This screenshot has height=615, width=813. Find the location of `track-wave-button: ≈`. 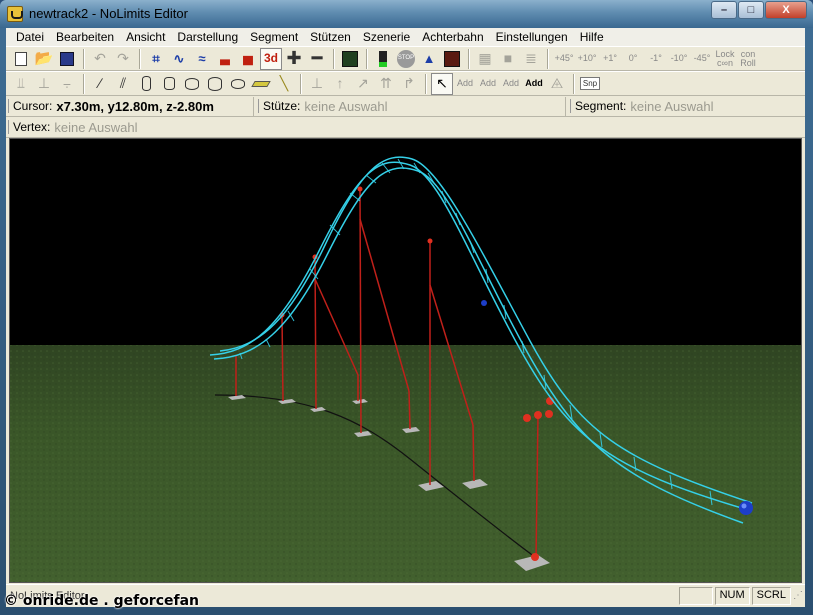

track-wave-button: ≈ is located at coordinates (202, 59).